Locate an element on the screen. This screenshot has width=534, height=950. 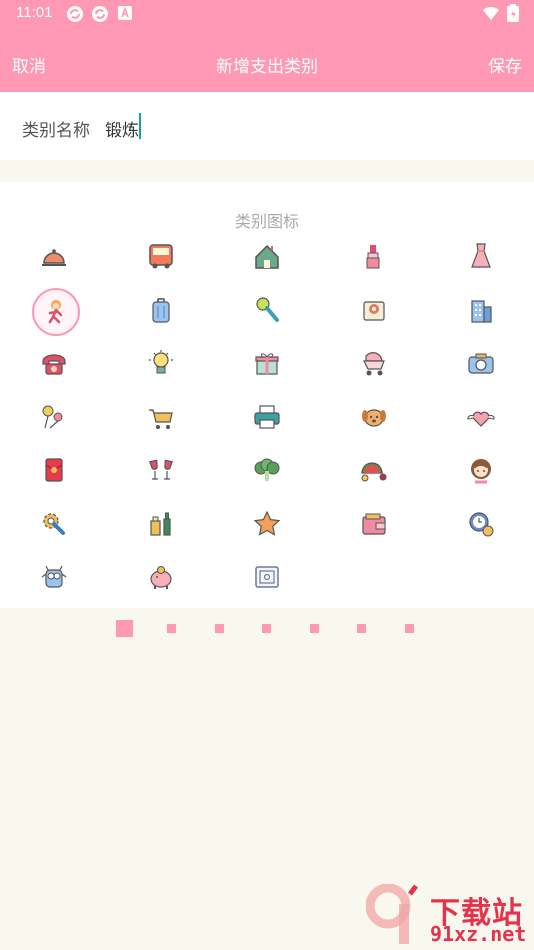
vegetables-icon is located at coordinates (267, 470).